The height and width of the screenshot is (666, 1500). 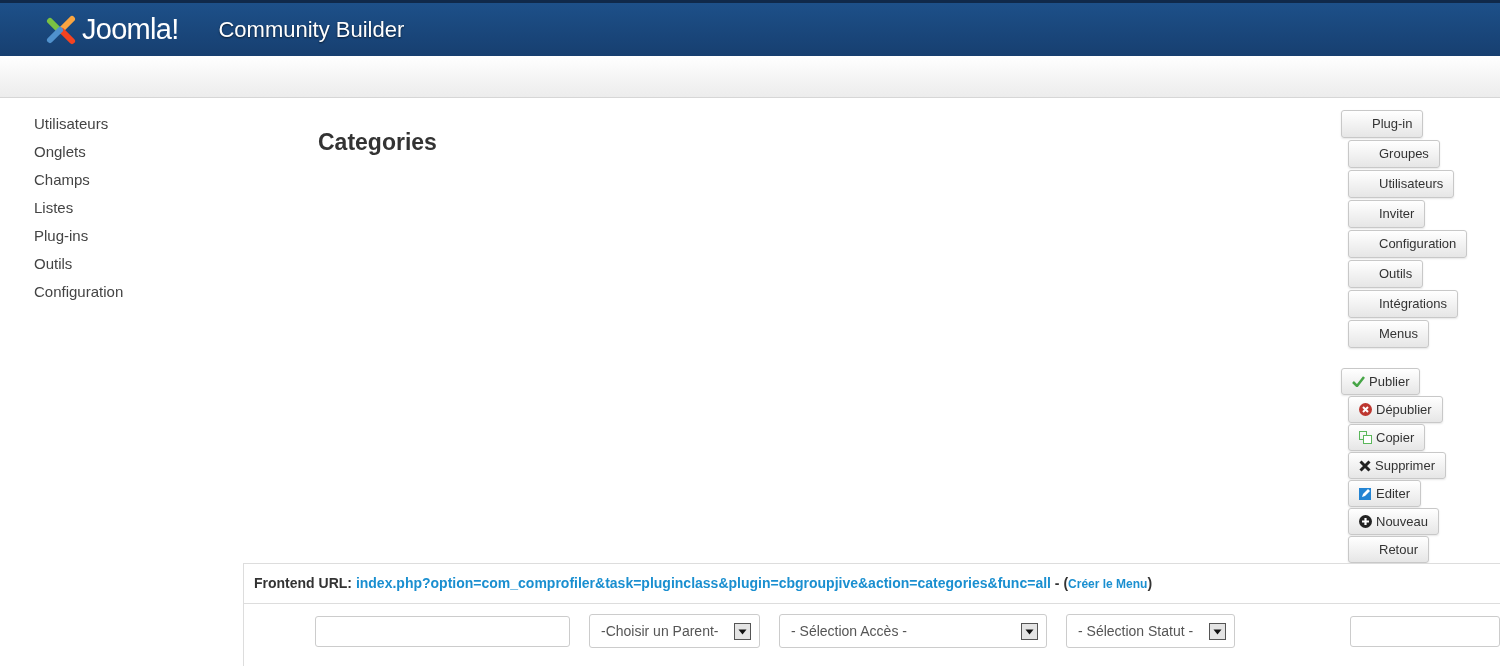 I want to click on action-button: Supprimer, so click(x=1397, y=465).